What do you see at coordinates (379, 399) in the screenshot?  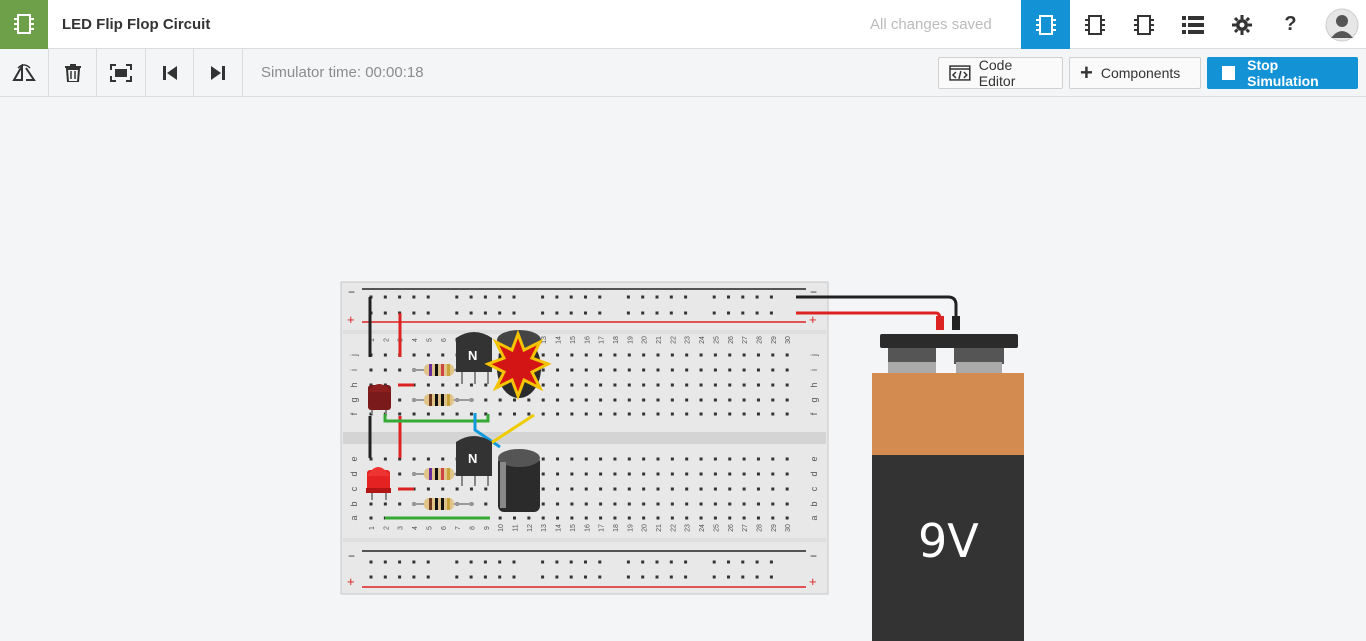 I see `led-top` at bounding box center [379, 399].